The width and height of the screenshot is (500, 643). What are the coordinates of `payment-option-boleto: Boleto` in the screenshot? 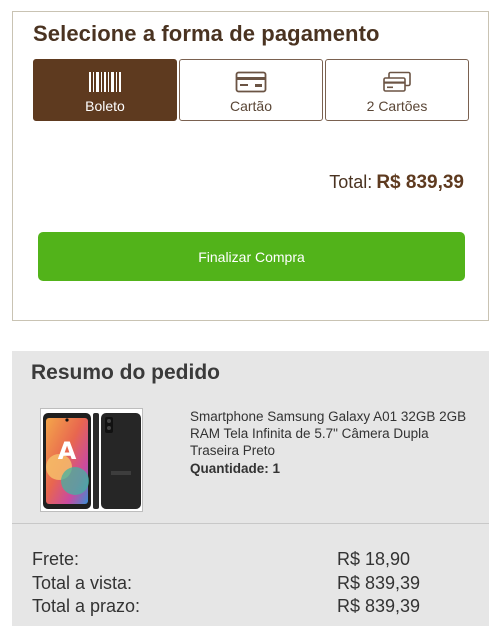 It's located at (105, 90).